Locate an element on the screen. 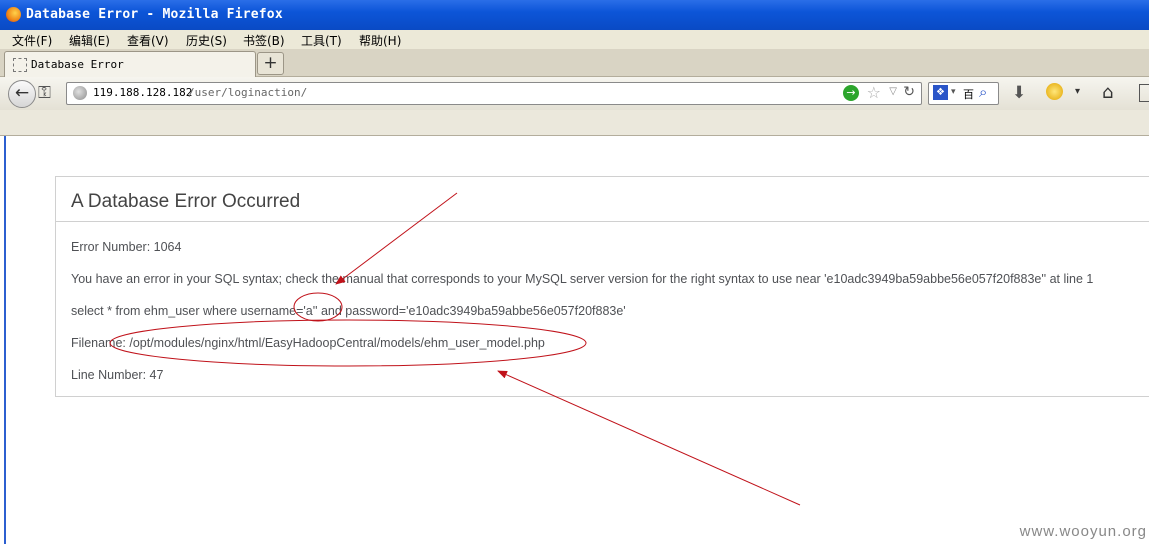 The width and height of the screenshot is (1149, 544). back-arrow-icon: ← is located at coordinates (22, 93).